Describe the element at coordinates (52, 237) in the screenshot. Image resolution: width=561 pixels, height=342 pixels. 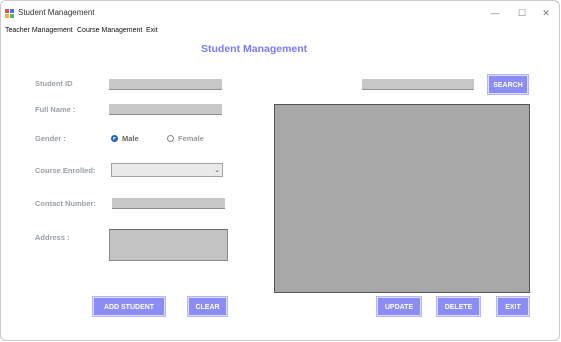
I see `address-label: Address :` at that location.